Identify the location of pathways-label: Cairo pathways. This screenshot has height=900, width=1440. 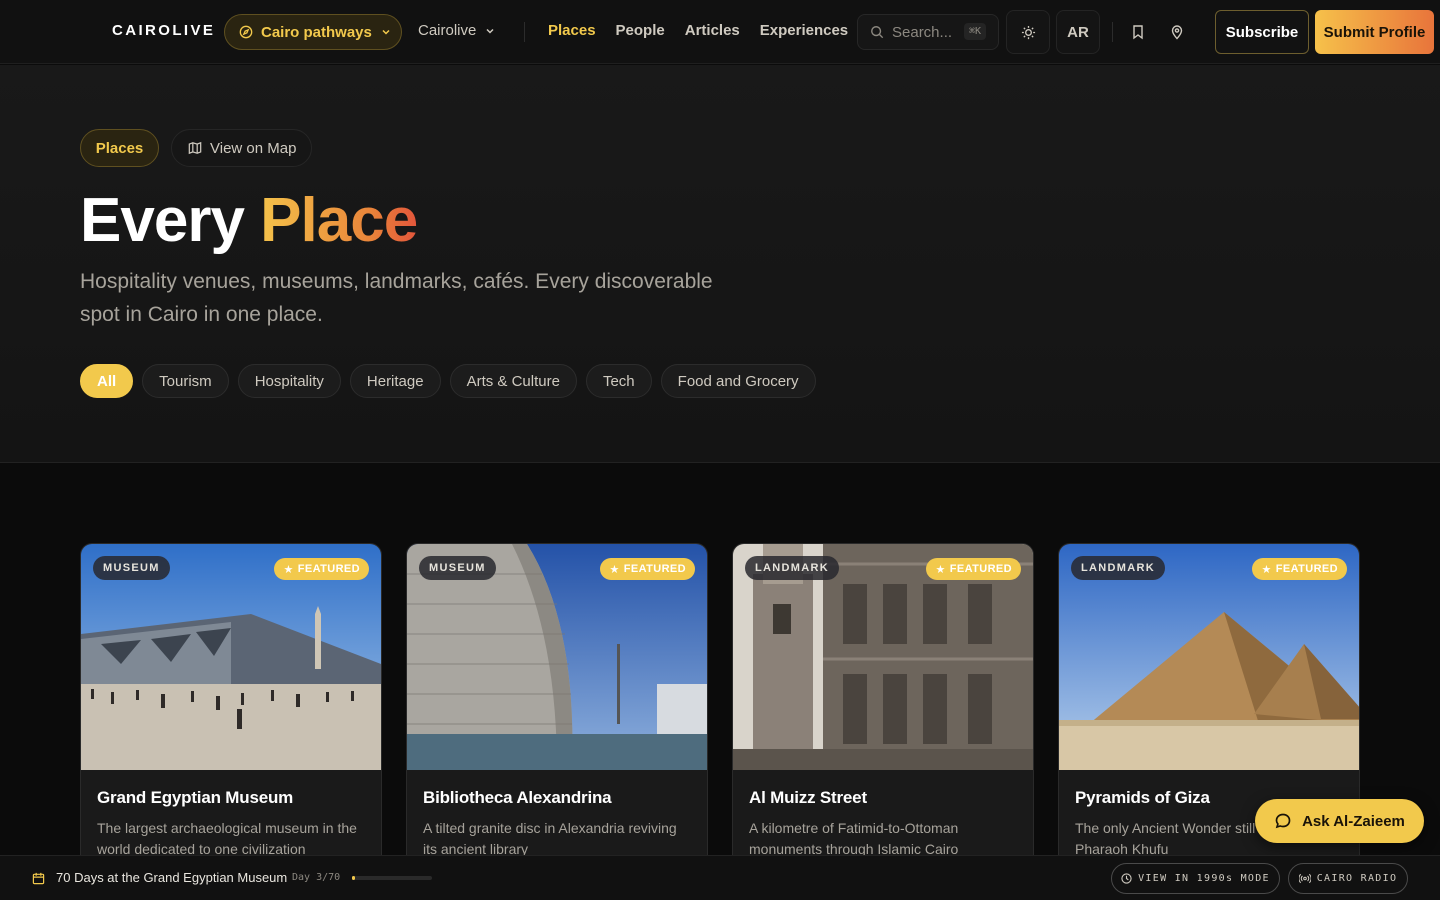
(316, 32).